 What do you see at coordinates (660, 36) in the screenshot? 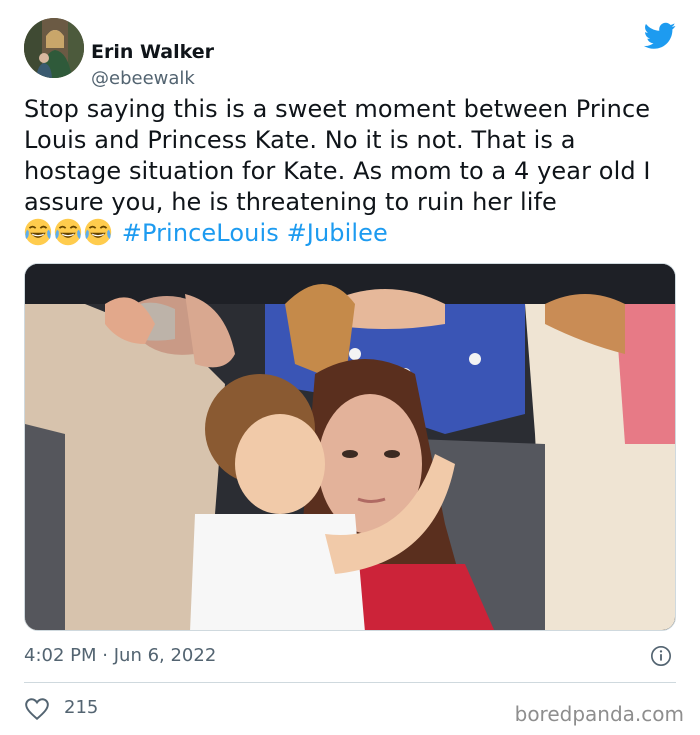
I see `twitter-bird-icon` at bounding box center [660, 36].